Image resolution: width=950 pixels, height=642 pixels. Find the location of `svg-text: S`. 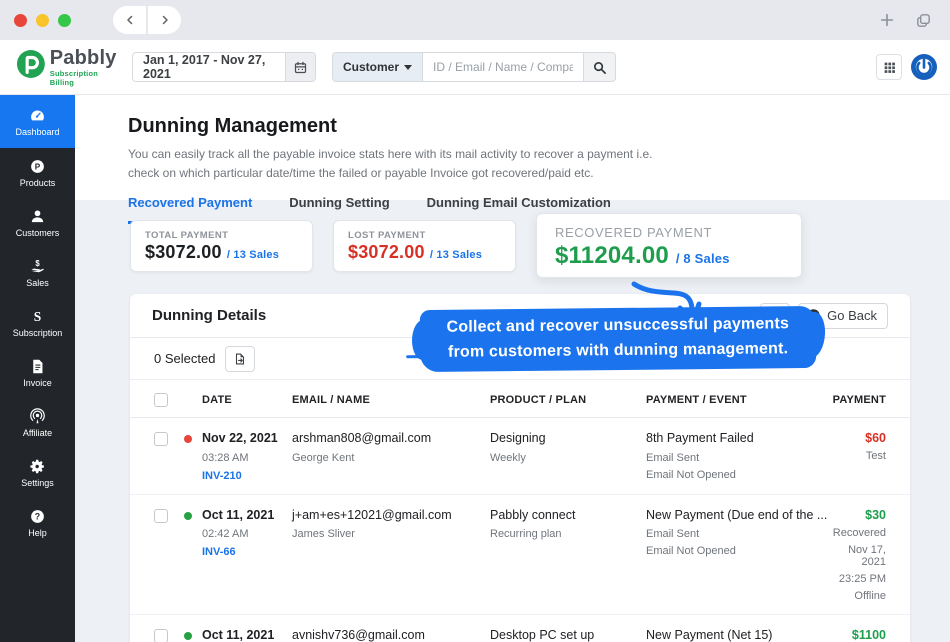

svg-text: S is located at coordinates (37, 316).